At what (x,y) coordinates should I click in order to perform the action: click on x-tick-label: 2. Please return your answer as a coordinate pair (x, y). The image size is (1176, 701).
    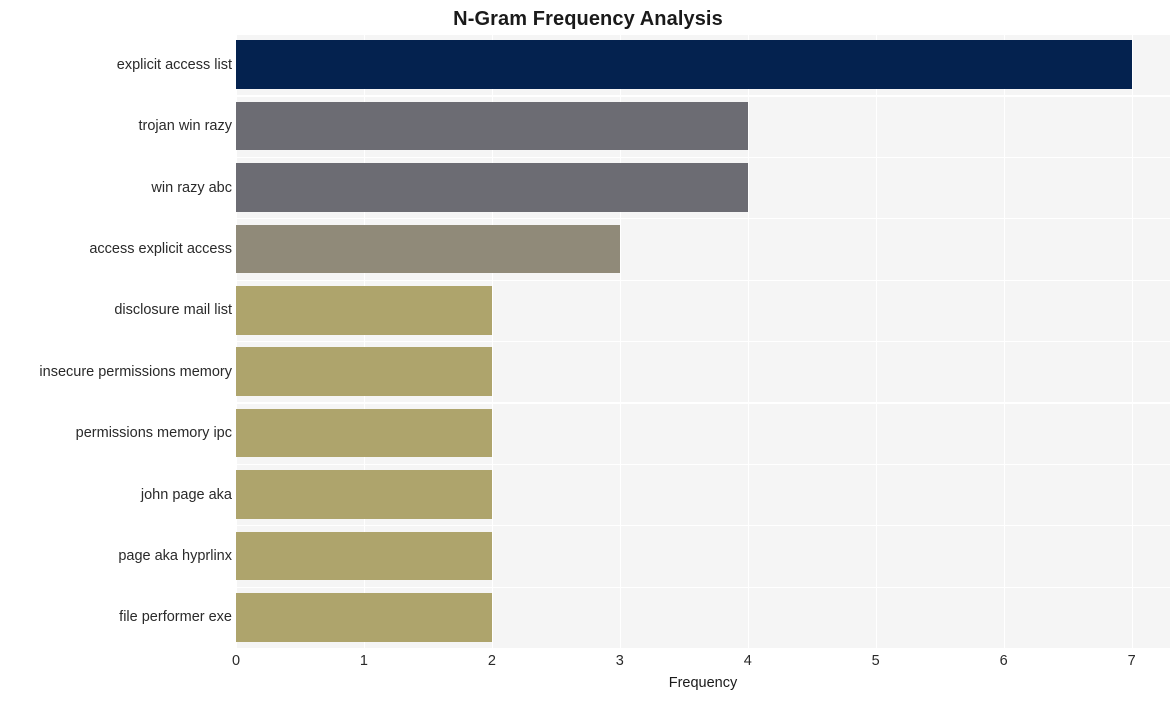
    Looking at the image, I should click on (491, 661).